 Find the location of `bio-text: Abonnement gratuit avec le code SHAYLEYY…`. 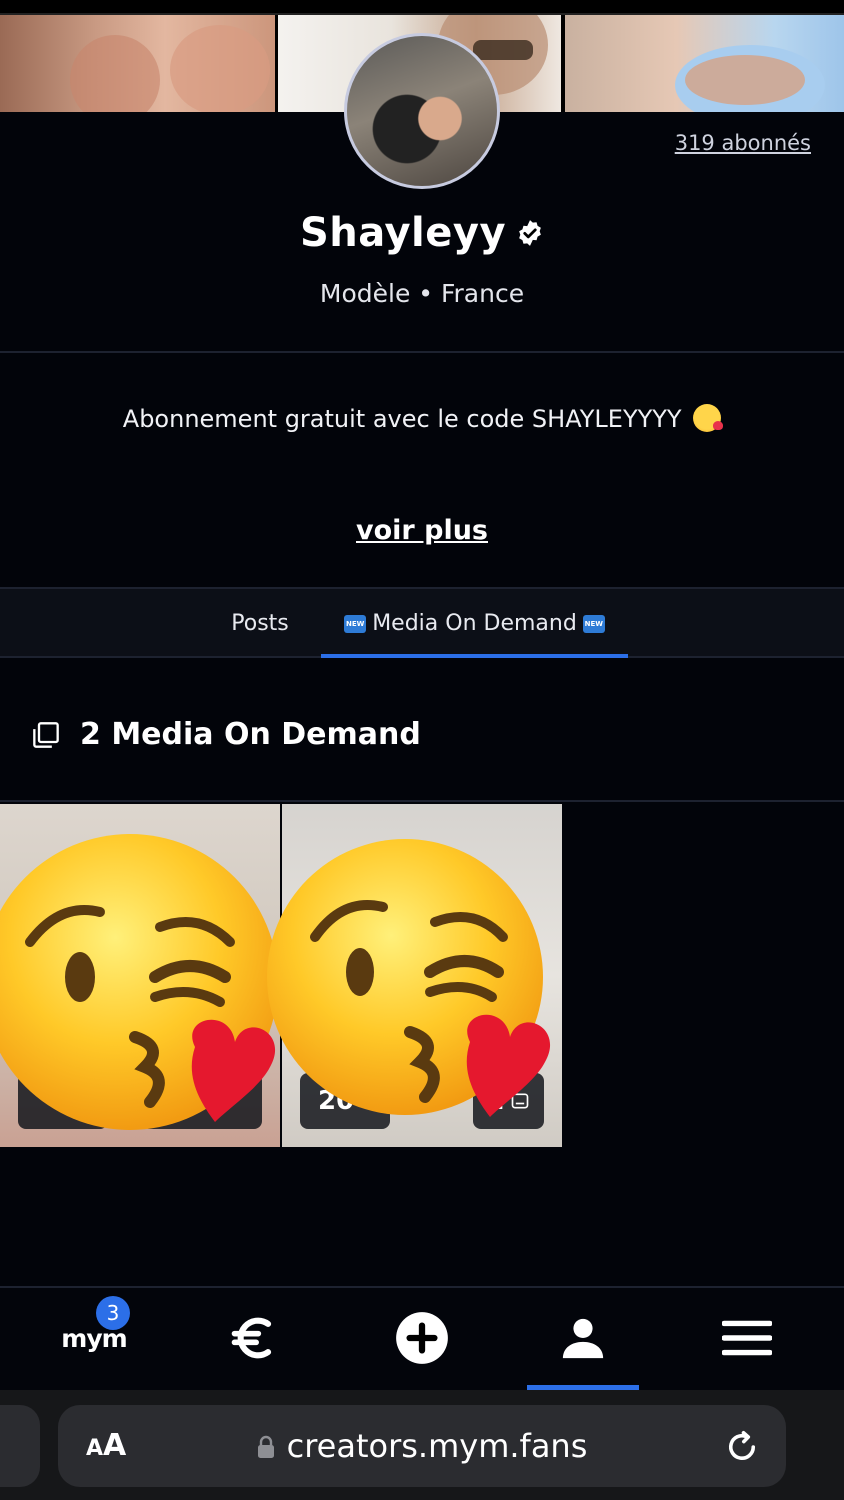

bio-text: Abonnement gratuit avec le code SHAYLEYY… is located at coordinates (402, 419).